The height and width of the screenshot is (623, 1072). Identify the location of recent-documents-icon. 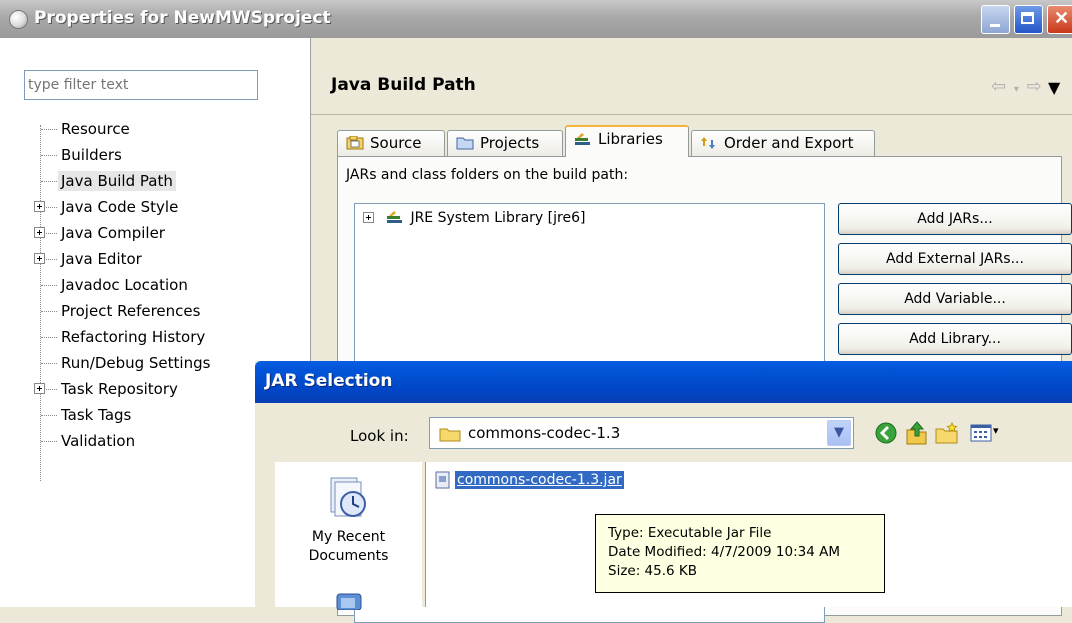
(348, 497).